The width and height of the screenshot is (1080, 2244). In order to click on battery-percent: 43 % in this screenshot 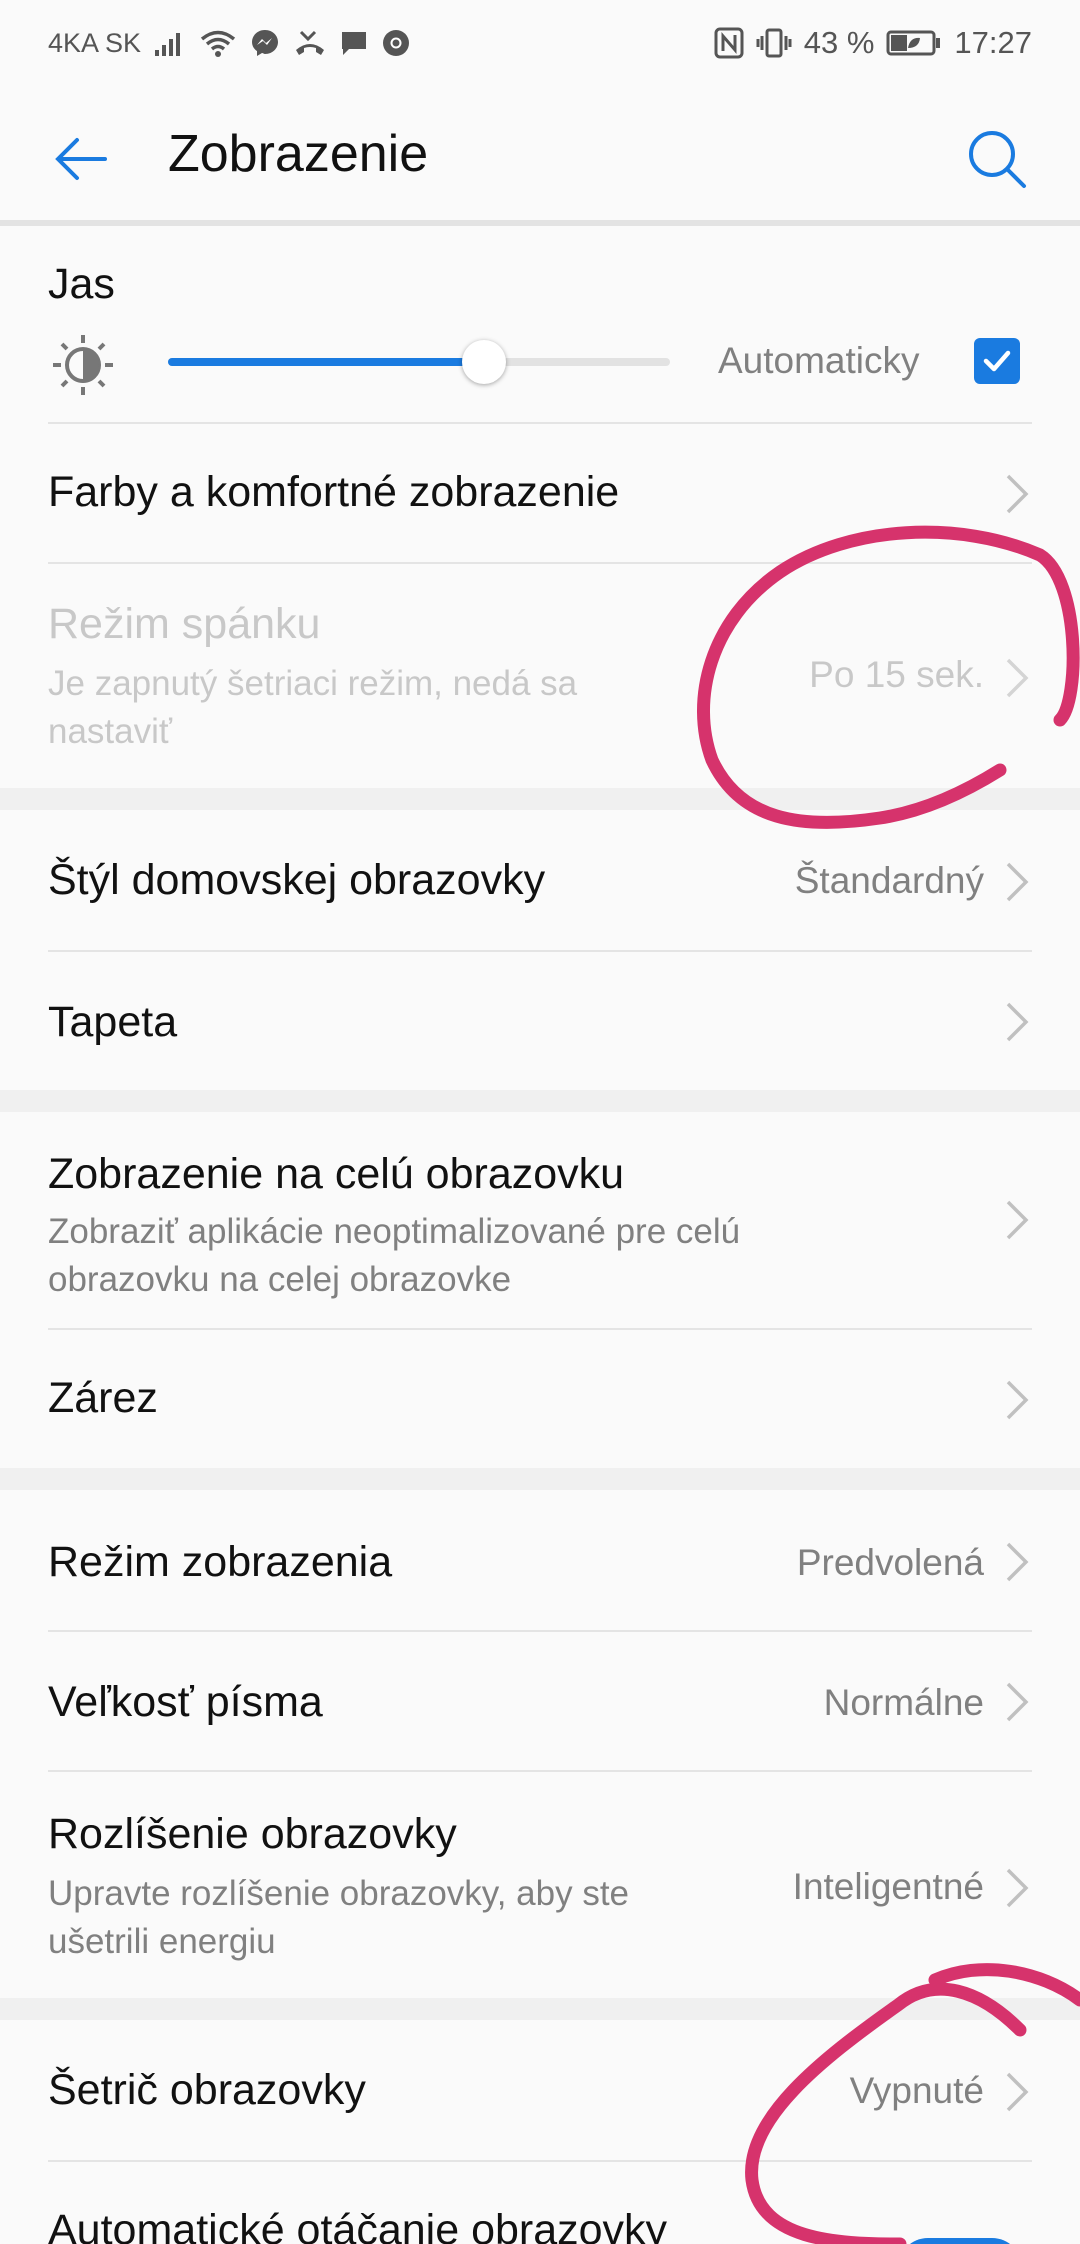, I will do `click(839, 42)`.